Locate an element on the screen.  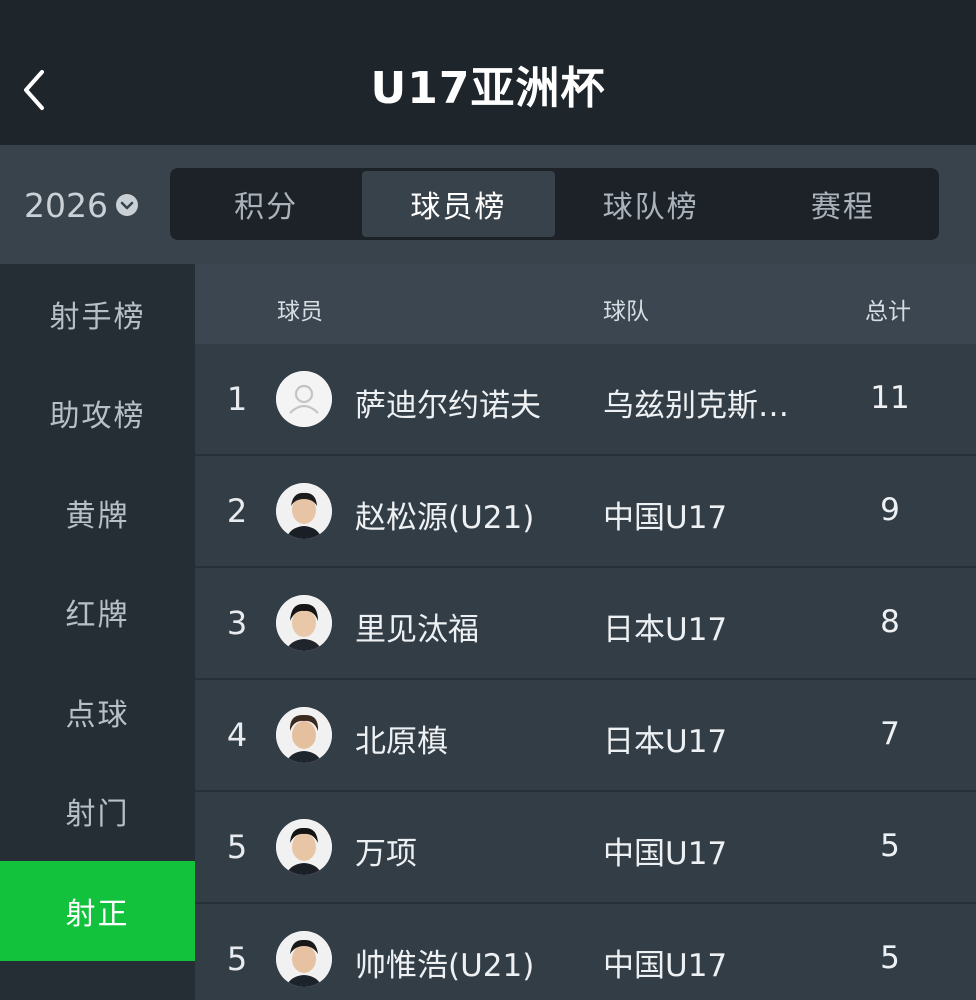
player-total: 8 is located at coordinates (890, 622).